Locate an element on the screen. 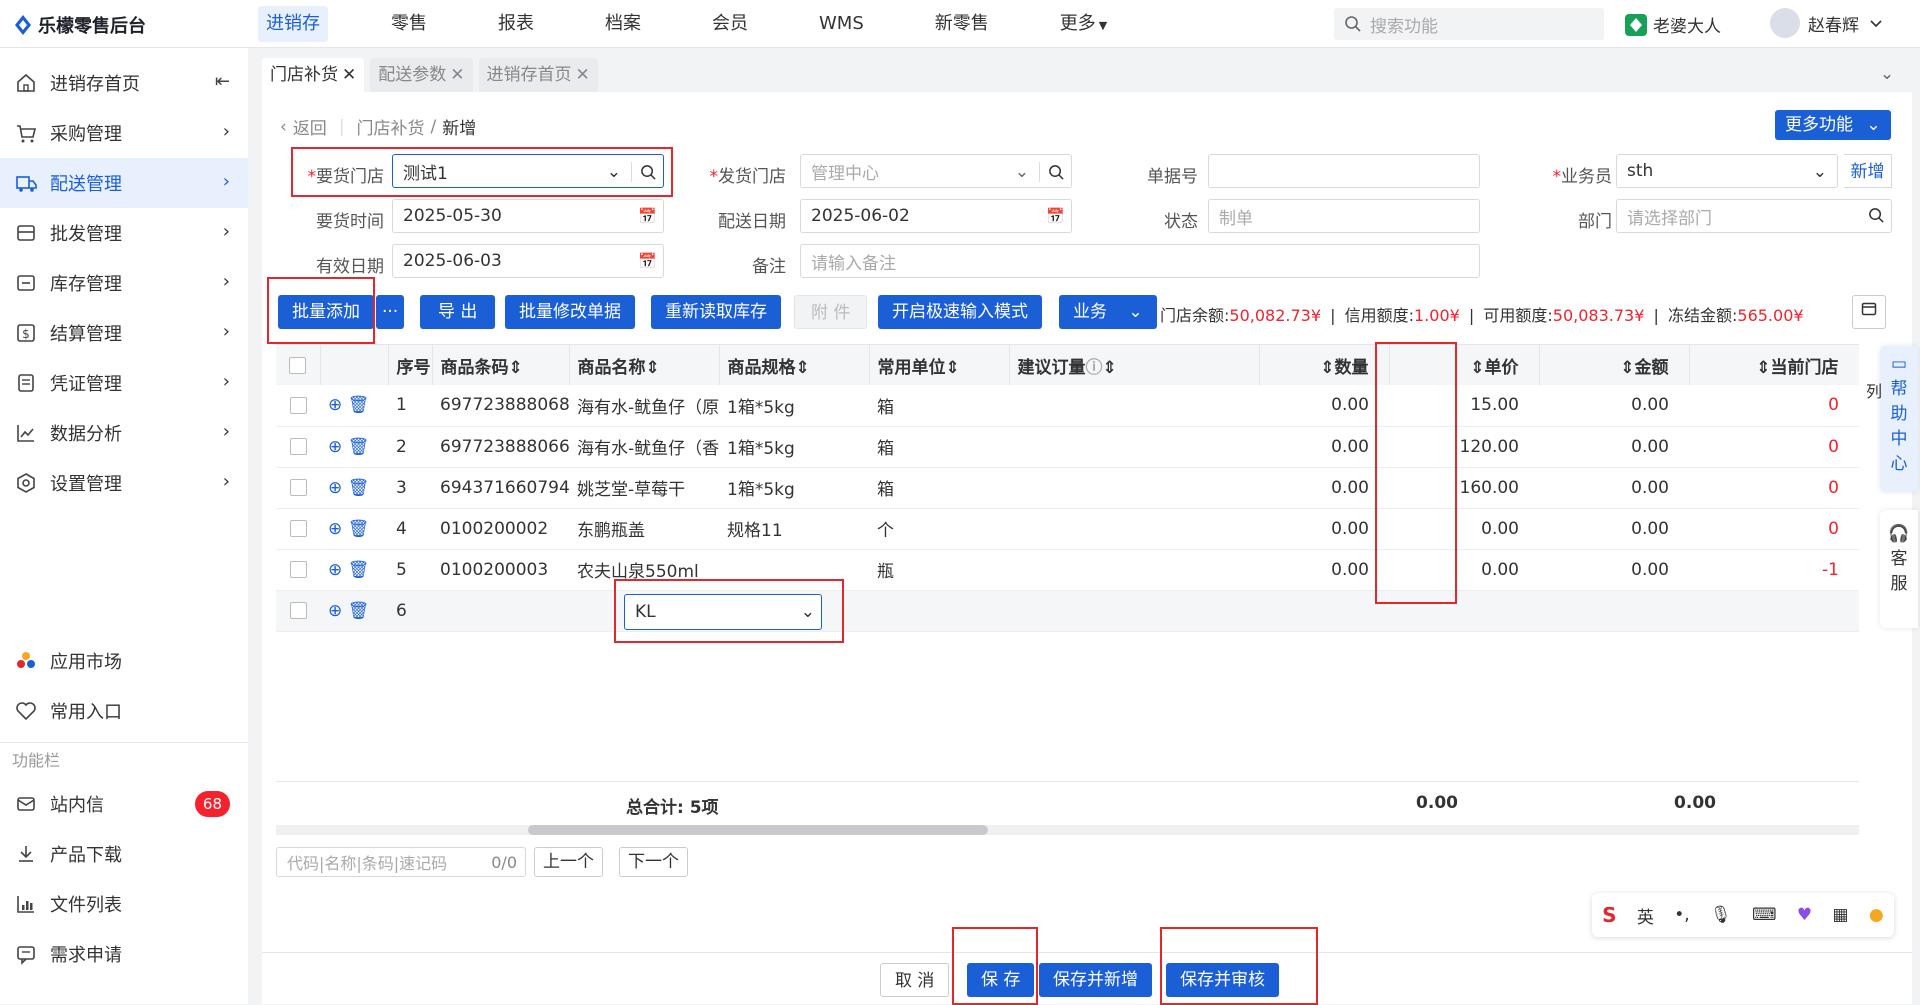 This screenshot has height=1005, width=1920. next-match-button: 下一个 is located at coordinates (653, 862).